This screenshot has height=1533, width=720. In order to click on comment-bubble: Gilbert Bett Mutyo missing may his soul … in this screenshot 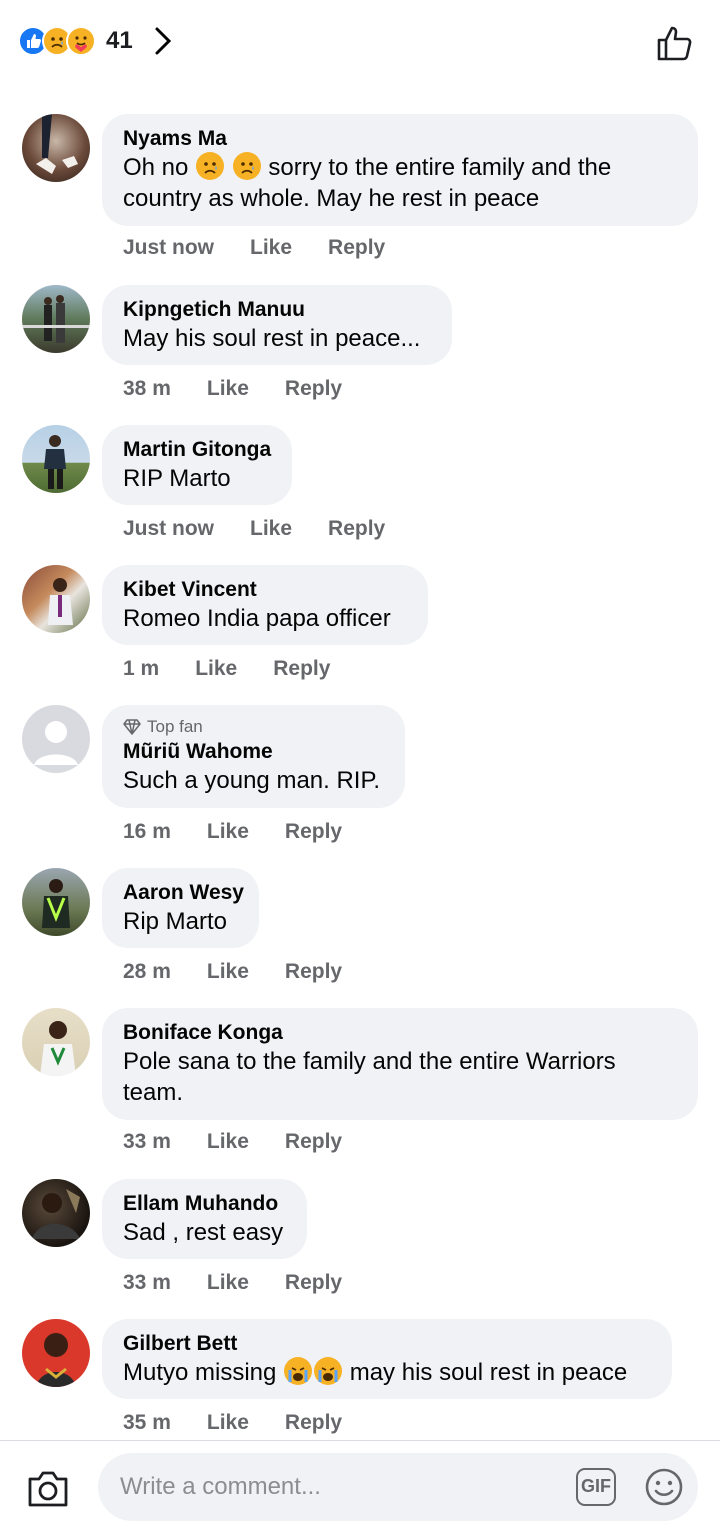, I will do `click(387, 1359)`.